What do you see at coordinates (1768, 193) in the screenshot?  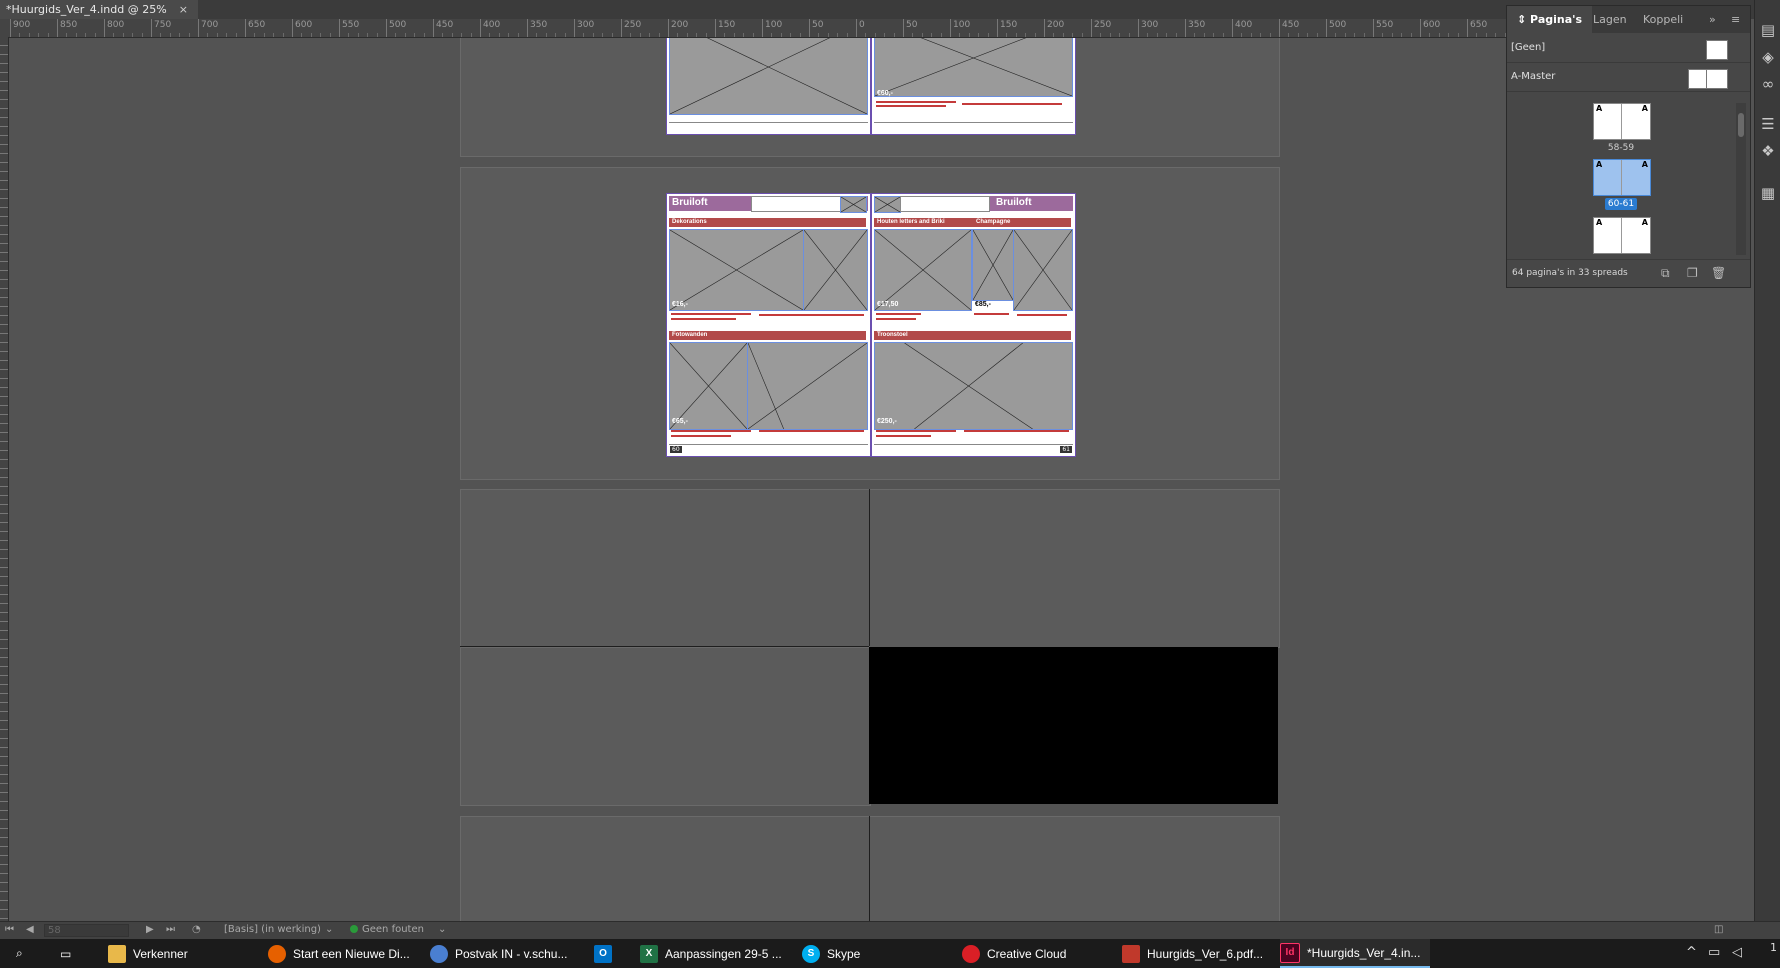 I see `text-wrap-panel-icon: ▦` at bounding box center [1768, 193].